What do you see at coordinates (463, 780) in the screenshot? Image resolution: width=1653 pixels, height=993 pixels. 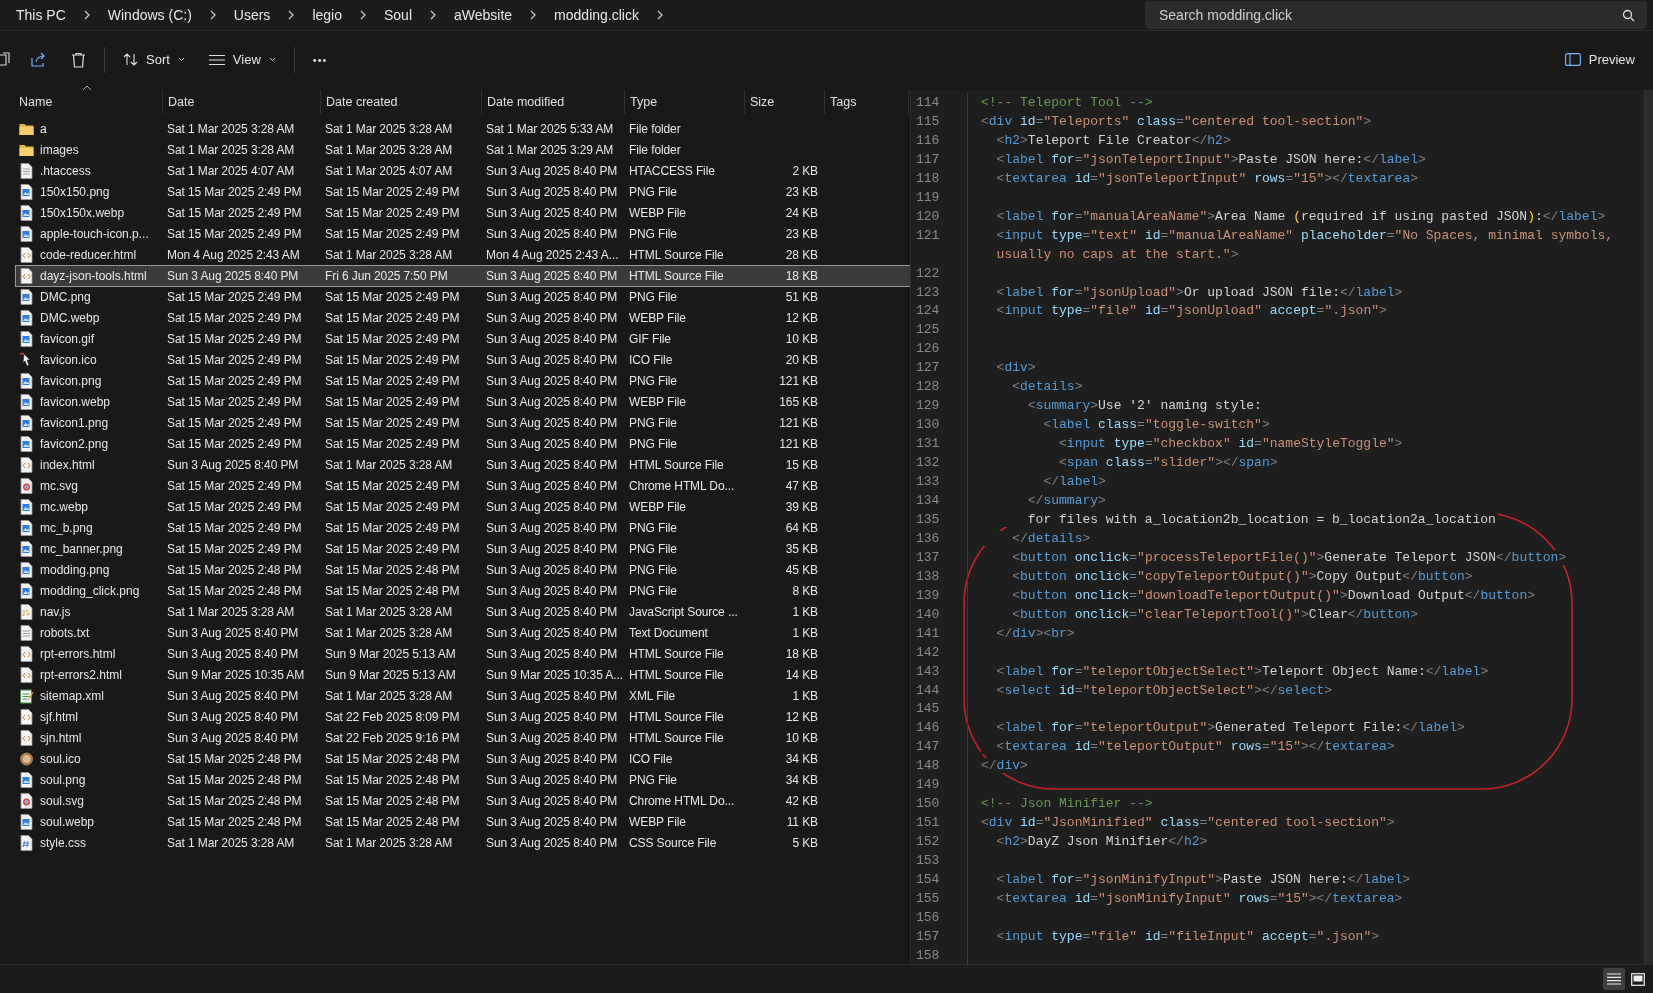 I see `file-row: soul.png Sat 15 Mar 2025 2:48 PM Sat 15 Mar 2025 2:48 PM Sun 3 Aug 2025 8:40 PM PNG File 34 KB` at bounding box center [463, 780].